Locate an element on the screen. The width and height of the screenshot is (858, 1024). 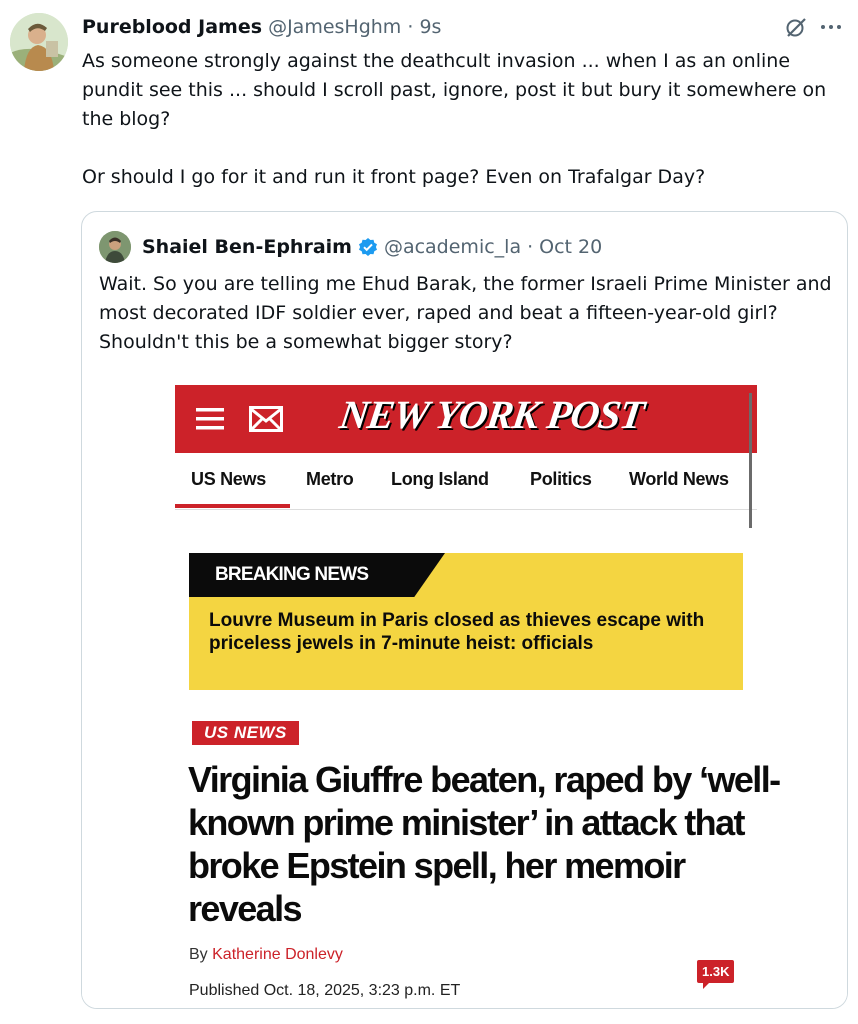
grok-icon is located at coordinates (796, 27).